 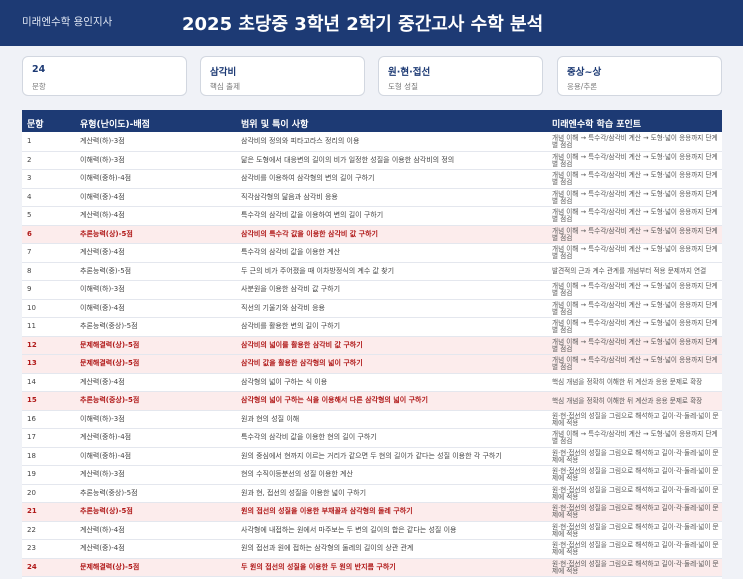 I want to click on cell-scope: 특수각의 삼각비 값을 이용하여 변의 길이 구하기, so click(x=312, y=215).